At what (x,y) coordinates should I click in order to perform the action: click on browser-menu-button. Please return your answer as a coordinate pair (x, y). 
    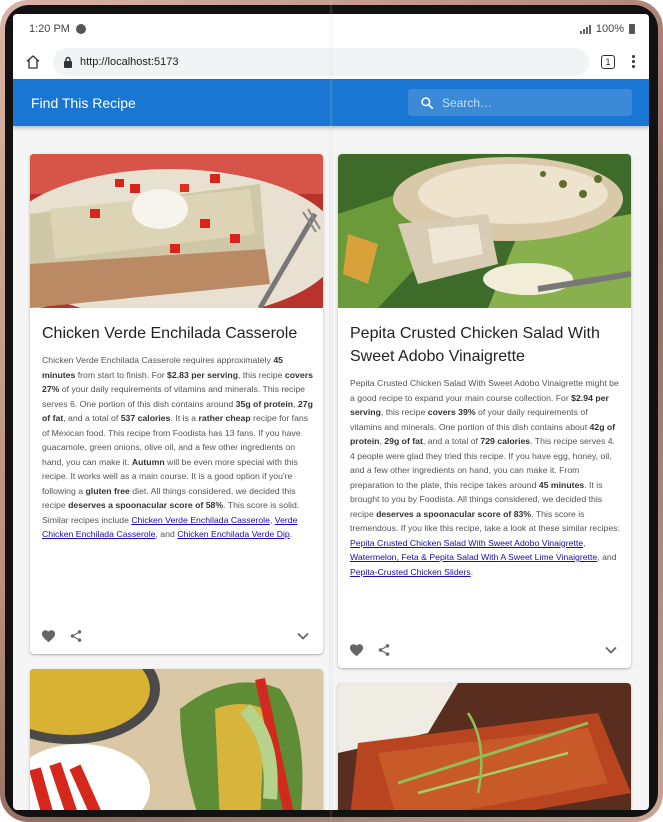
    Looking at the image, I should click on (633, 61).